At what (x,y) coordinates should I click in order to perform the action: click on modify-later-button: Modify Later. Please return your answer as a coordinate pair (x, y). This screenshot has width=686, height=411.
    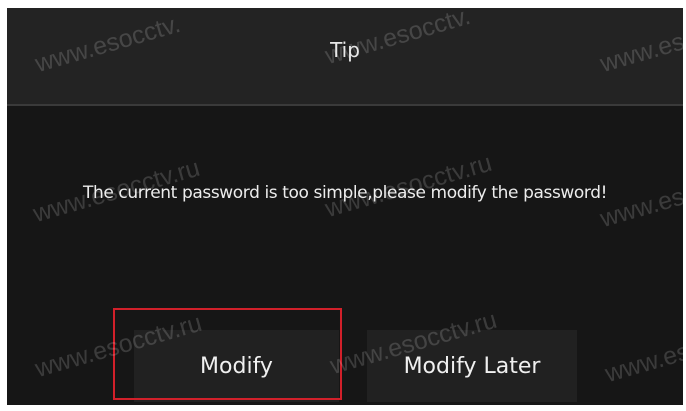
    Looking at the image, I should click on (472, 366).